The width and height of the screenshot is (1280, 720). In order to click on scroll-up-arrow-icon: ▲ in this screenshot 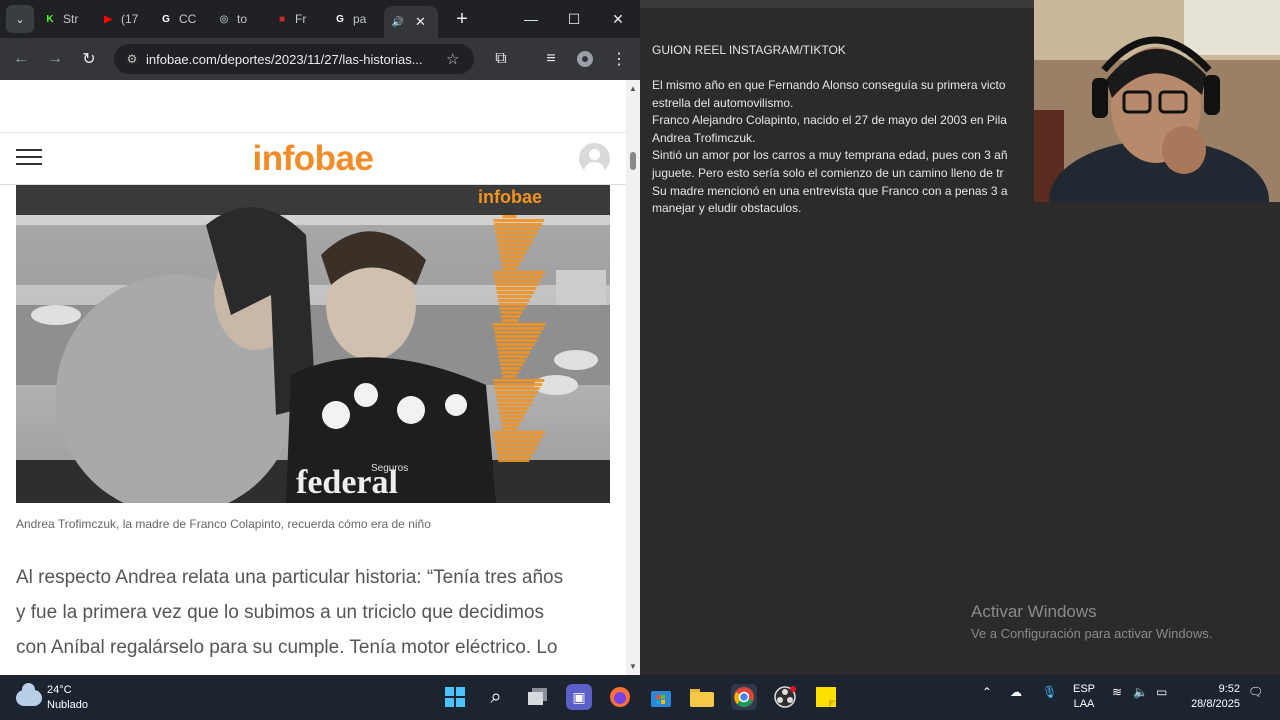, I will do `click(633, 88)`.